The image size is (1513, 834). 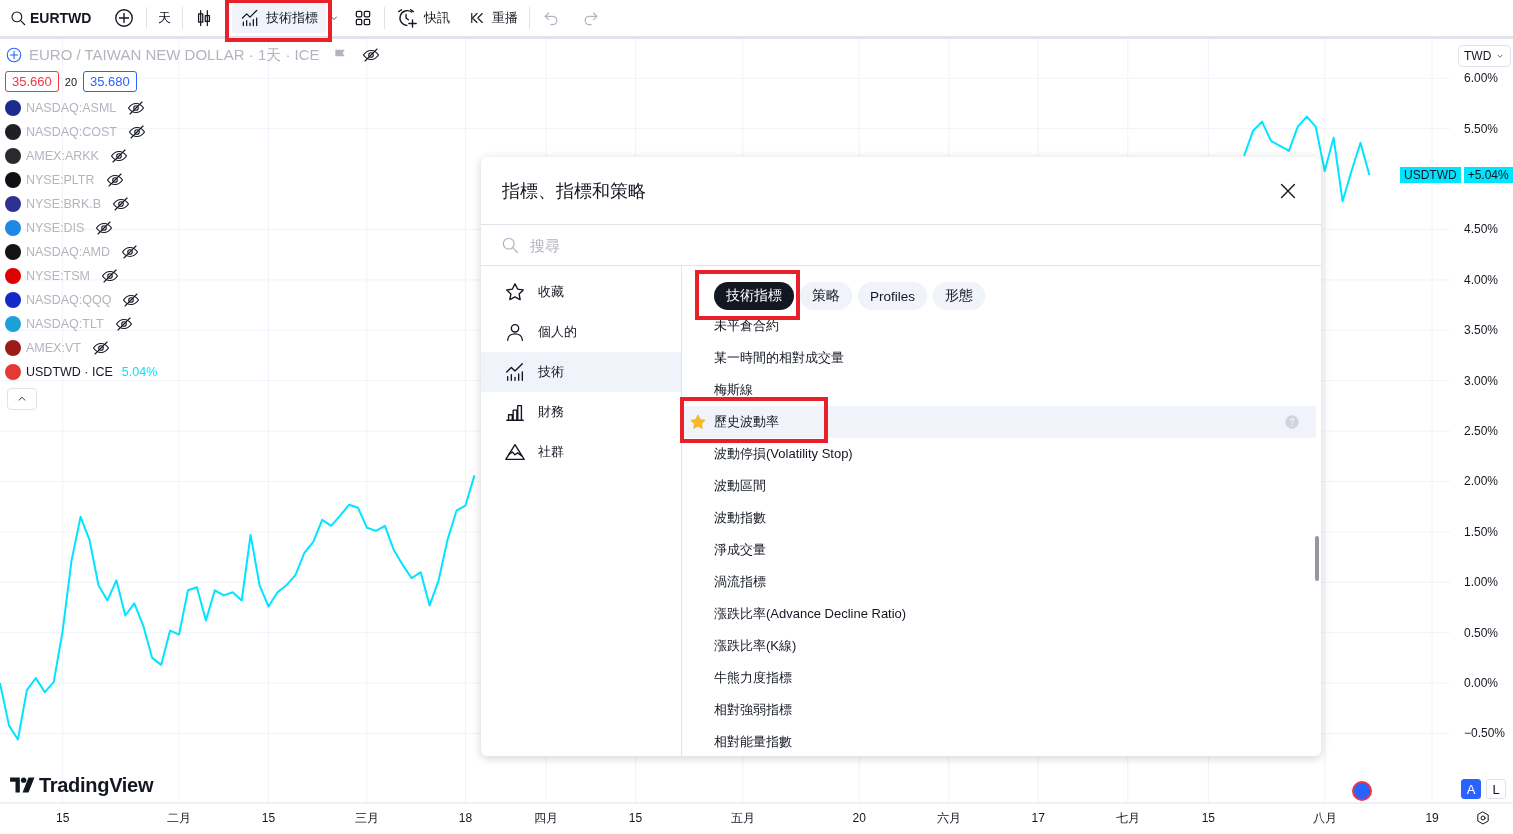 What do you see at coordinates (1481, 481) in the screenshot?
I see `price-scale-label: 2.00%` at bounding box center [1481, 481].